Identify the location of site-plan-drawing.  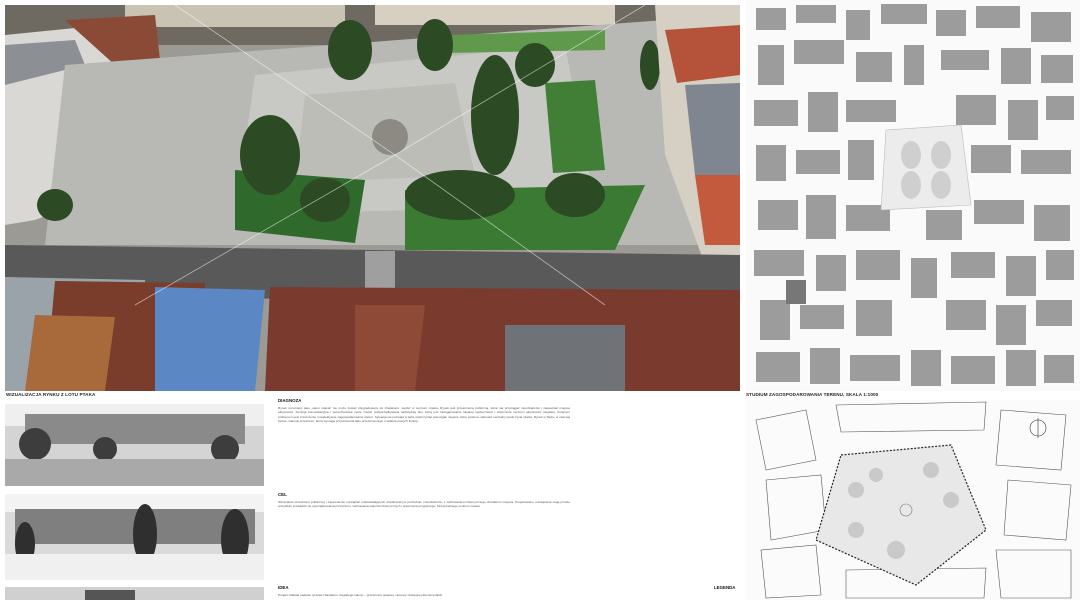
(913, 500).